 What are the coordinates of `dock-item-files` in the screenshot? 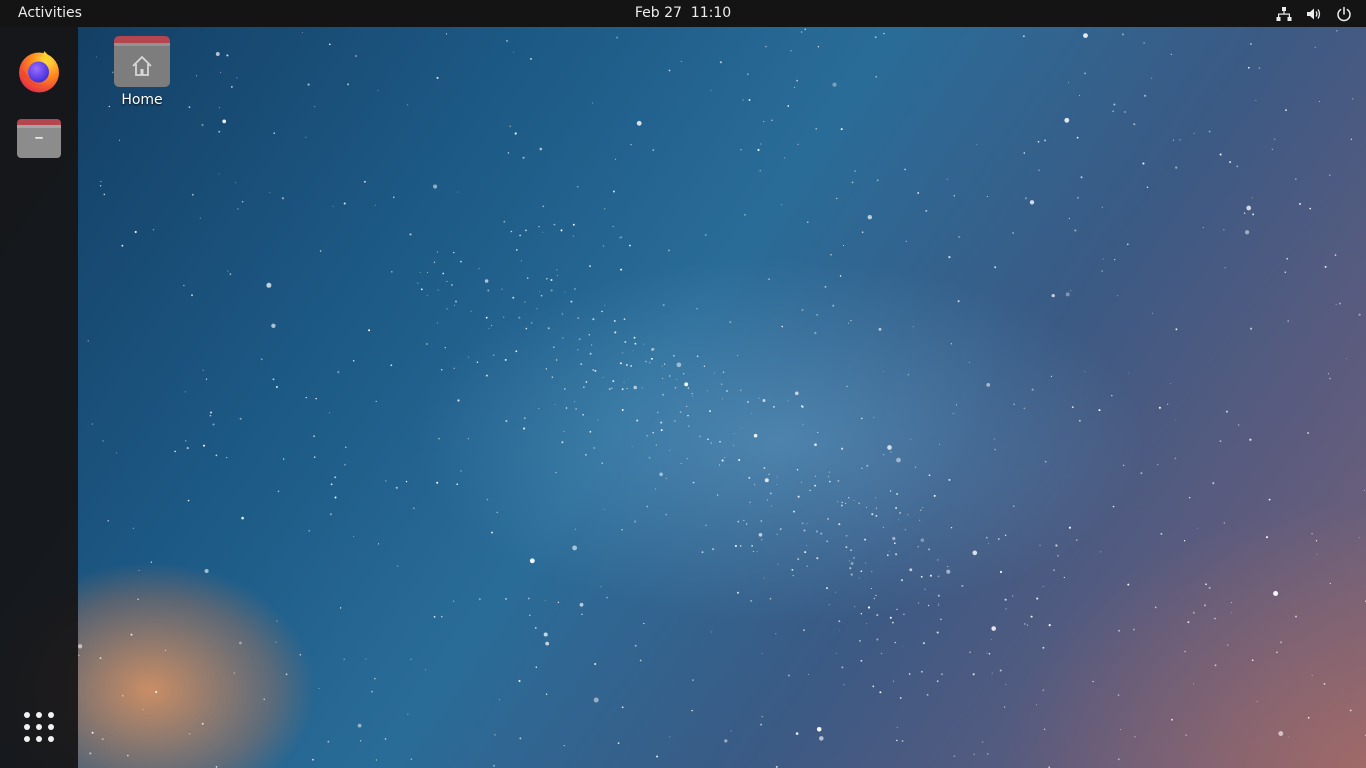 It's located at (39, 140).